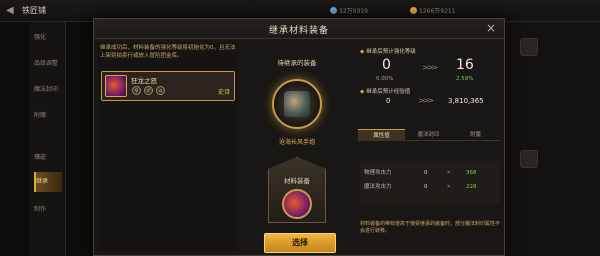  Describe the element at coordinates (385, 92) in the screenshot. I see `exp-preview-label: ◆ 继承后预计经验值` at that location.